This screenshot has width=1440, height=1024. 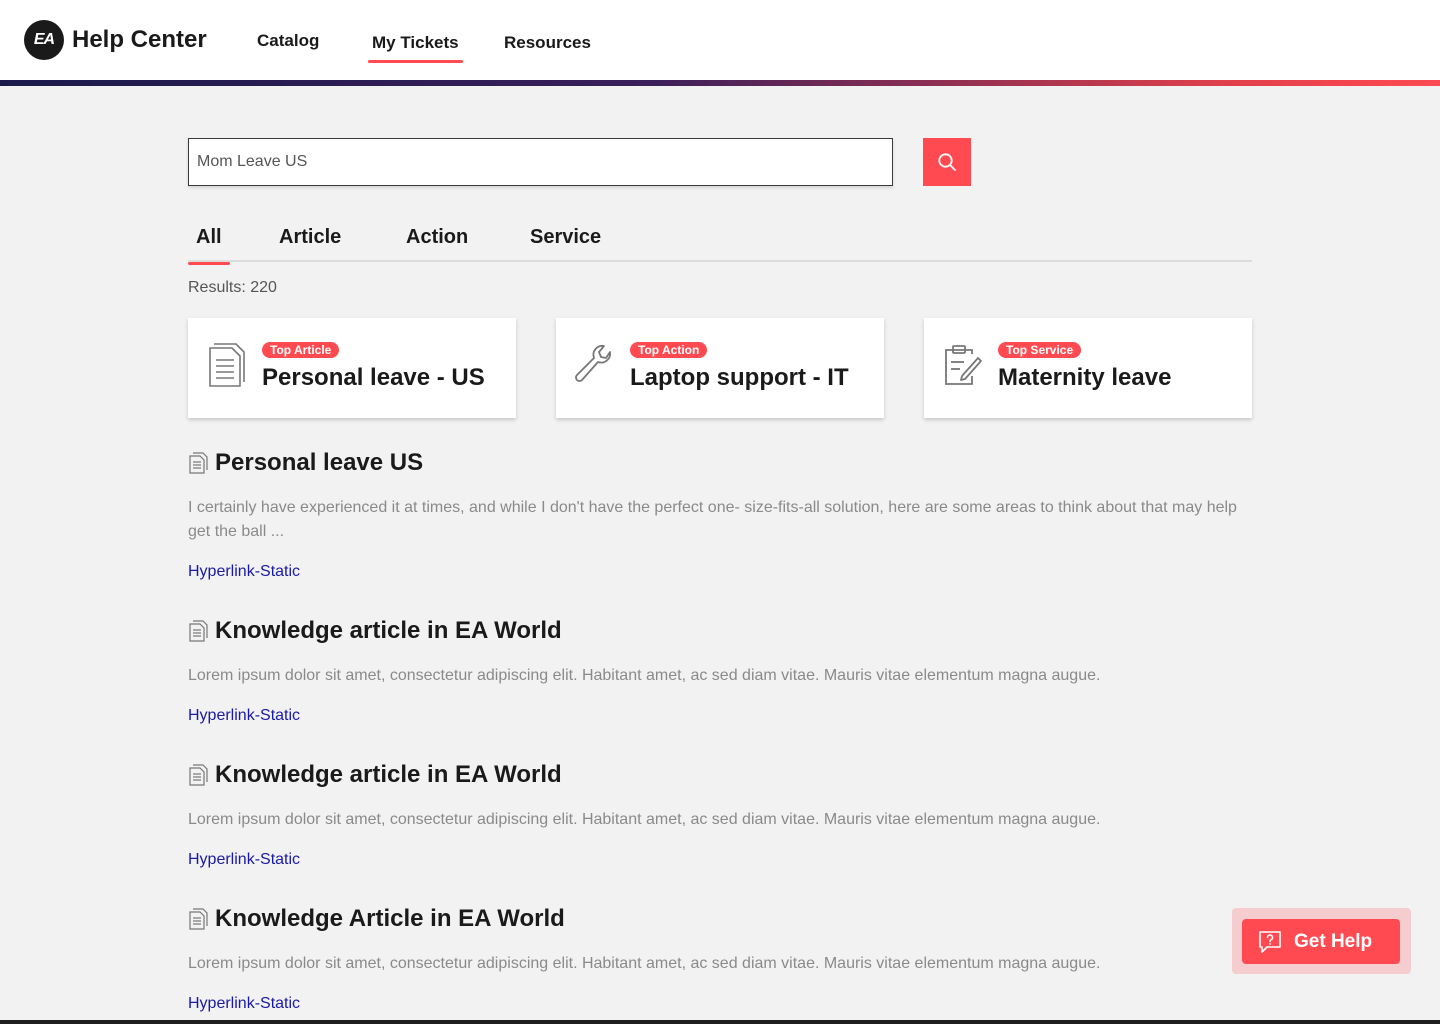 What do you see at coordinates (1085, 377) in the screenshot?
I see `top-service-title: Maternity leave` at bounding box center [1085, 377].